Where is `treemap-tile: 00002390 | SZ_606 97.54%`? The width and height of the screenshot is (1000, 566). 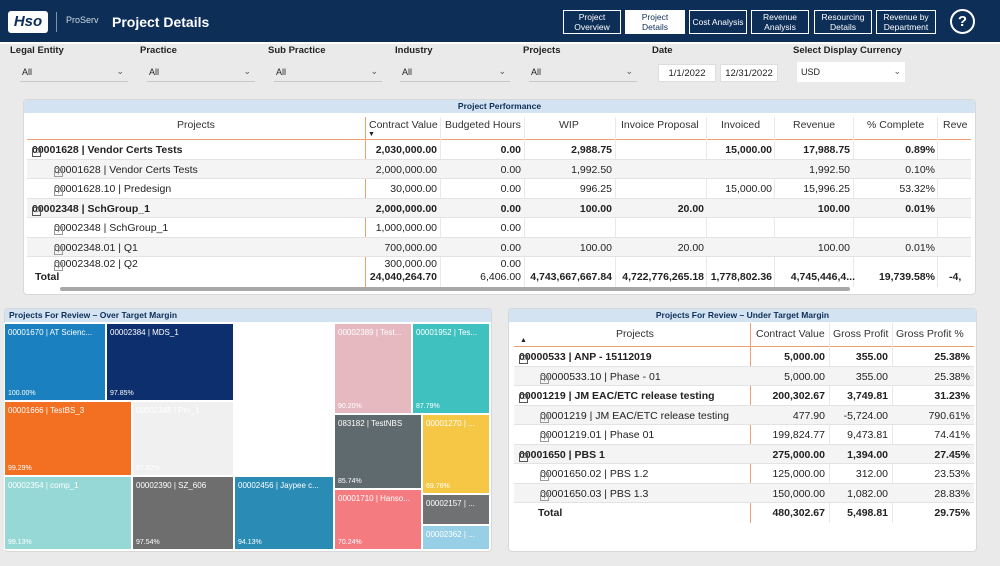
treemap-tile: 00002390 | SZ_606 97.54% is located at coordinates (183, 513).